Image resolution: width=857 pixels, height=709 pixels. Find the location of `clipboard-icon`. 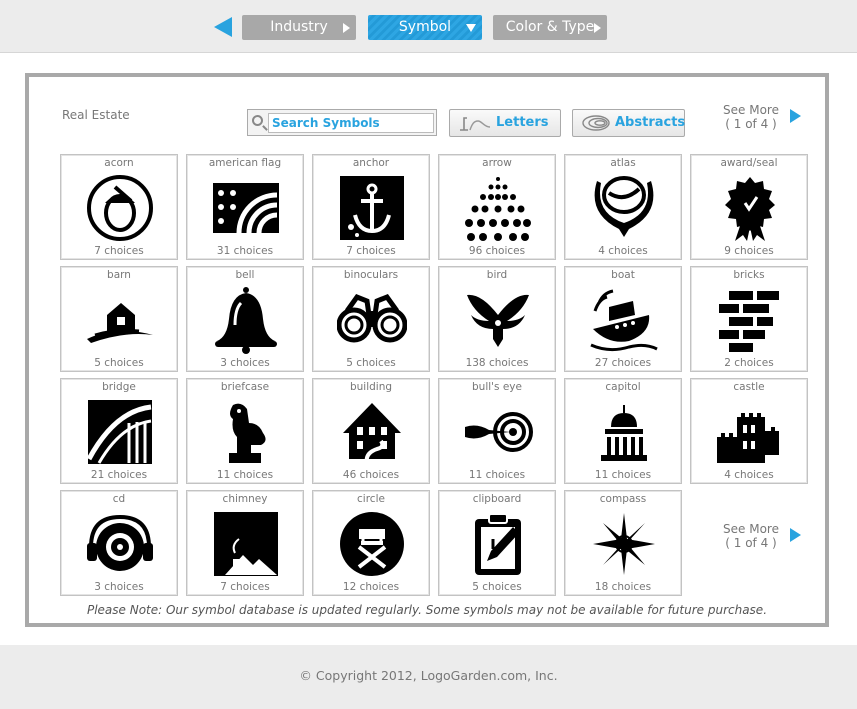

clipboard-icon is located at coordinates (498, 544).